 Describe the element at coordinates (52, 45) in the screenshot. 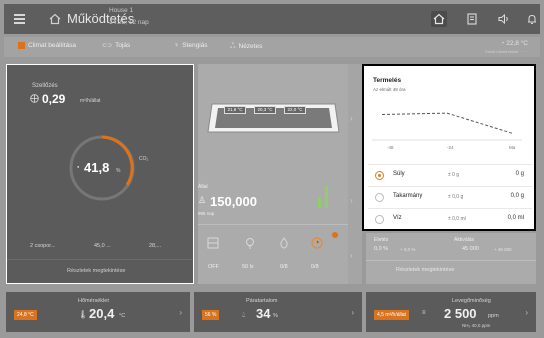

I see `tab-climate-label: Climat beállítása` at that location.